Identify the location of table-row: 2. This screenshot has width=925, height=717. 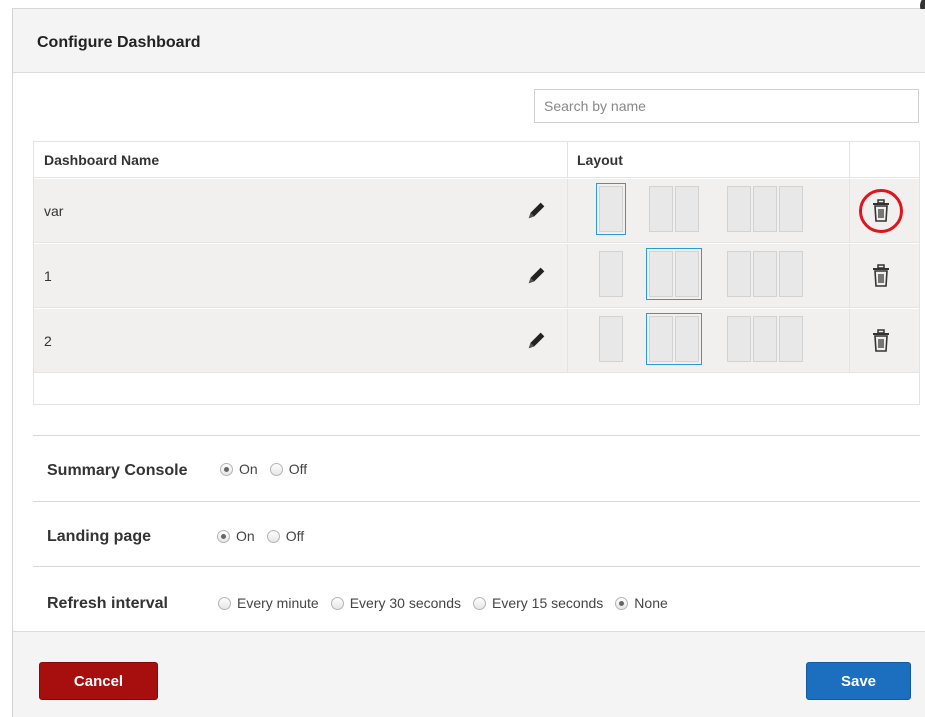
(476, 341).